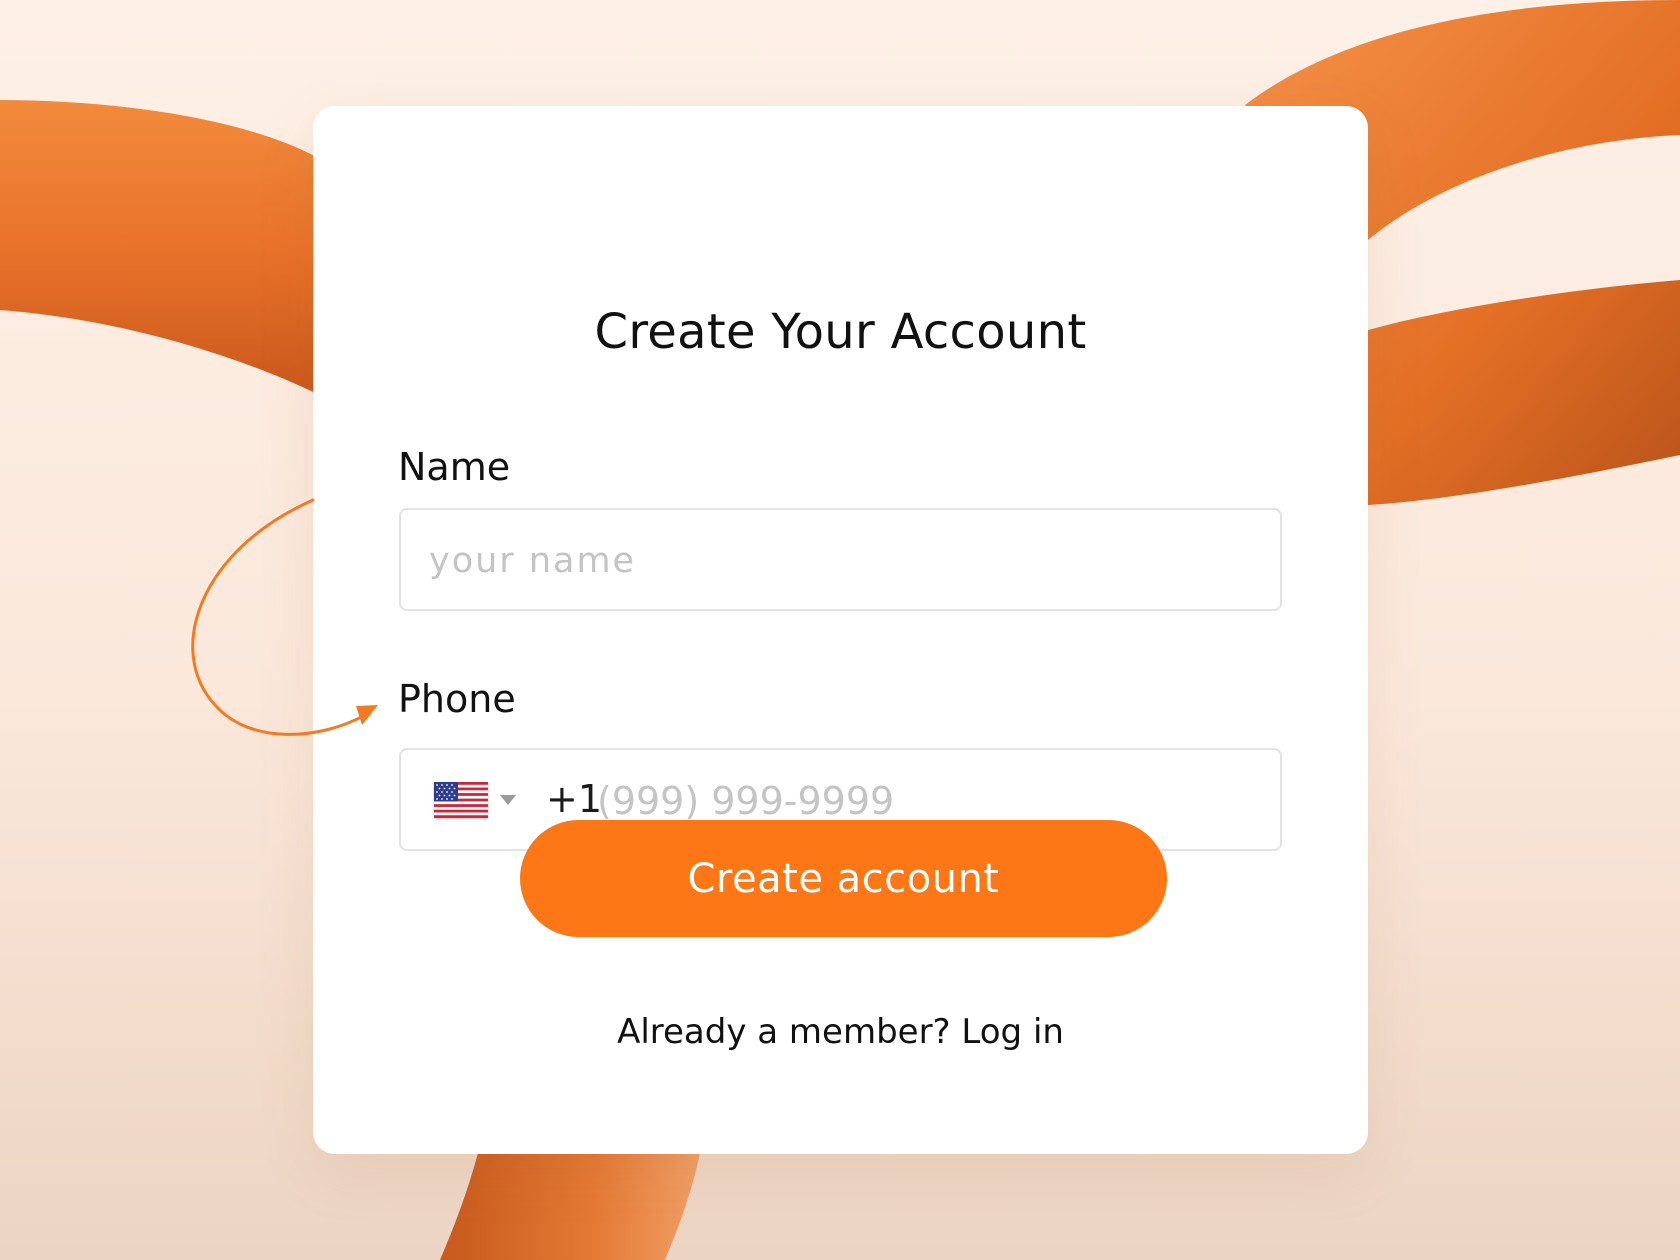  Describe the element at coordinates (454, 467) in the screenshot. I see `name-label: Name` at that location.